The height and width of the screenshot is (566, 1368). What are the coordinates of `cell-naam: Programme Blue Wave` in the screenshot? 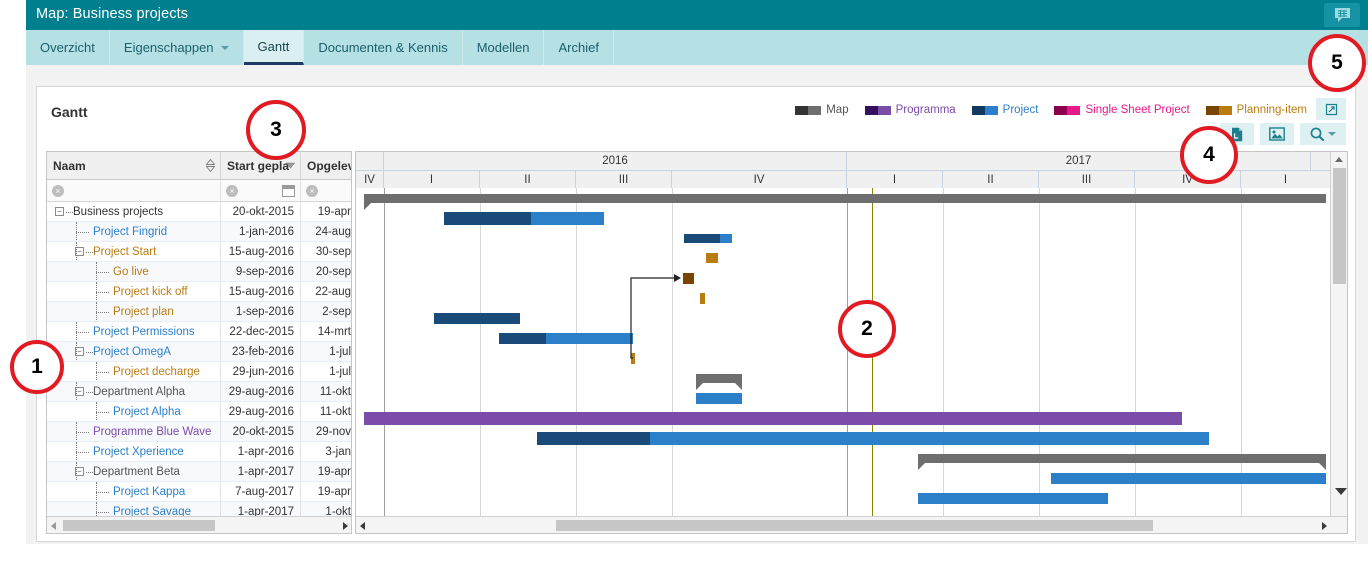 It's located at (134, 431).